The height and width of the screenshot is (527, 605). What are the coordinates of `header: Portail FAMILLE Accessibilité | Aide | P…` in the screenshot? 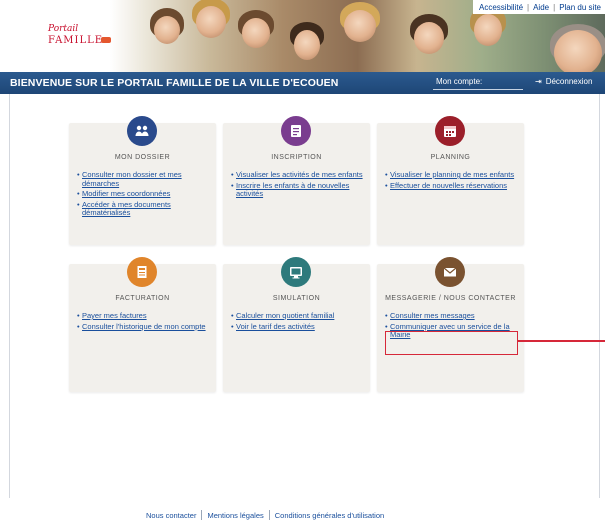 It's located at (302, 36).